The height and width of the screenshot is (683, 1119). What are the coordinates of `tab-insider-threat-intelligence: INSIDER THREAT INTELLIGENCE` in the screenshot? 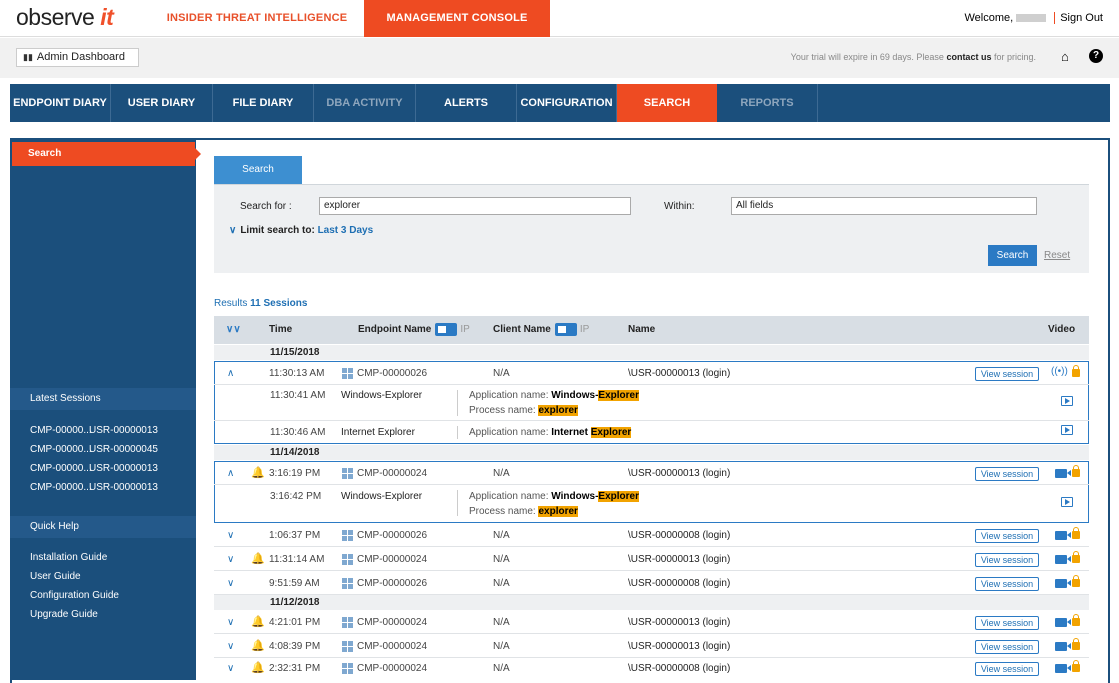 It's located at (257, 18).